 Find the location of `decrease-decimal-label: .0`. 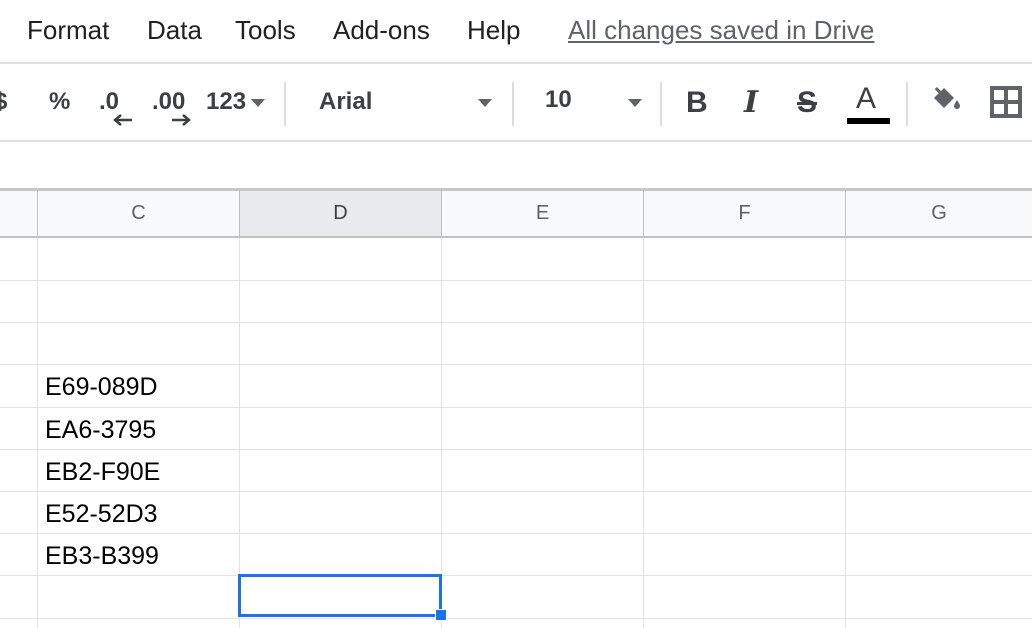

decrease-decimal-label: .0 is located at coordinates (109, 101).